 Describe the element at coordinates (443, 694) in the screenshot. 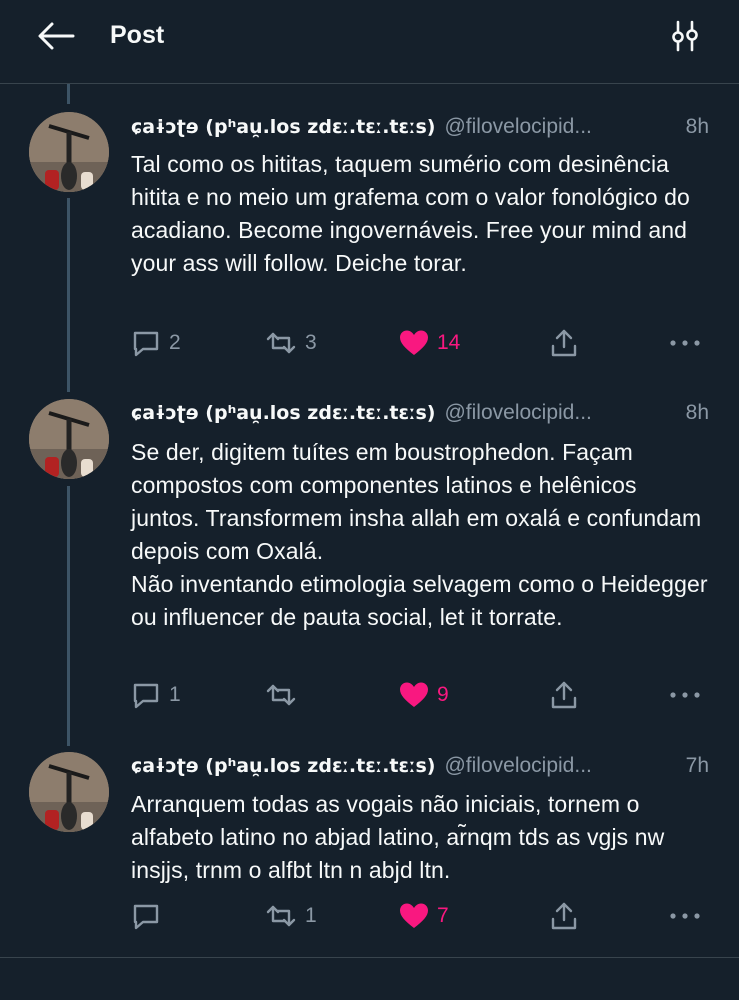

I see `like-count: 9` at that location.